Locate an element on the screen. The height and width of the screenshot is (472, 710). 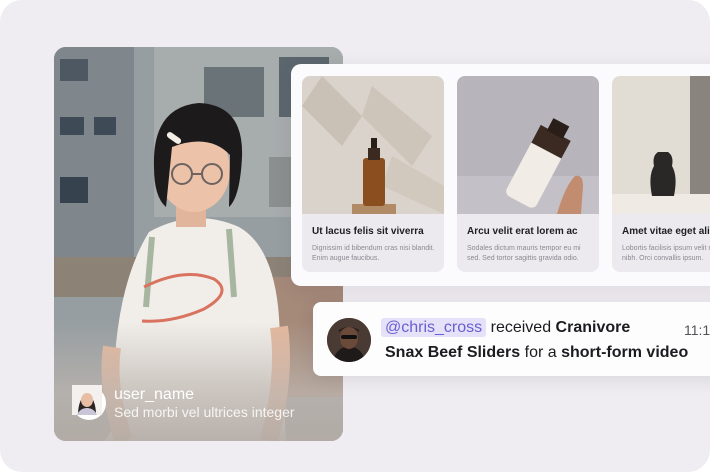
photo-fade-overlay is located at coordinates (198, 381).